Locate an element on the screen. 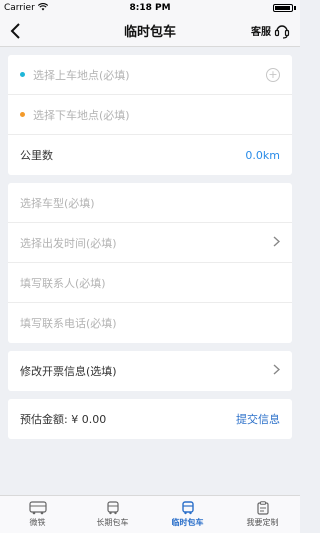  status-bar: Carrier 8:18 PM is located at coordinates (150, 7).